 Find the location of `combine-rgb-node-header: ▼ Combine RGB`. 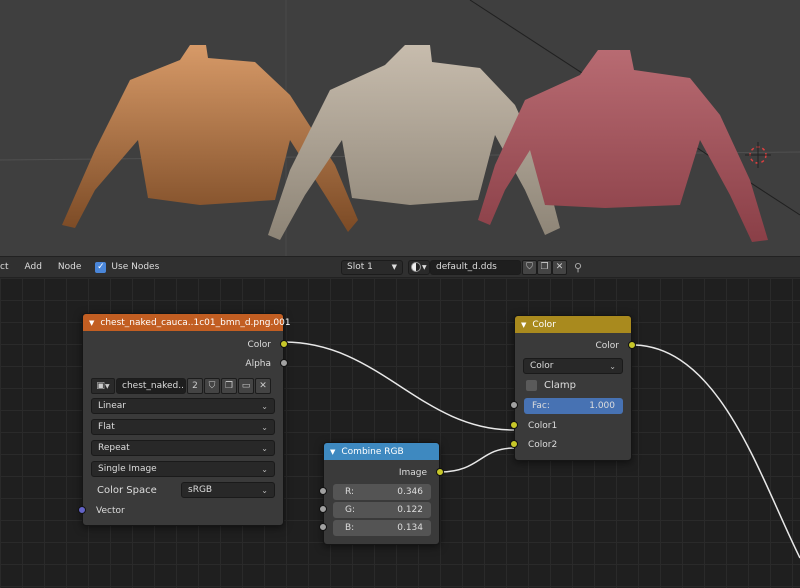

combine-rgb-node-header: ▼ Combine RGB is located at coordinates (381, 451).